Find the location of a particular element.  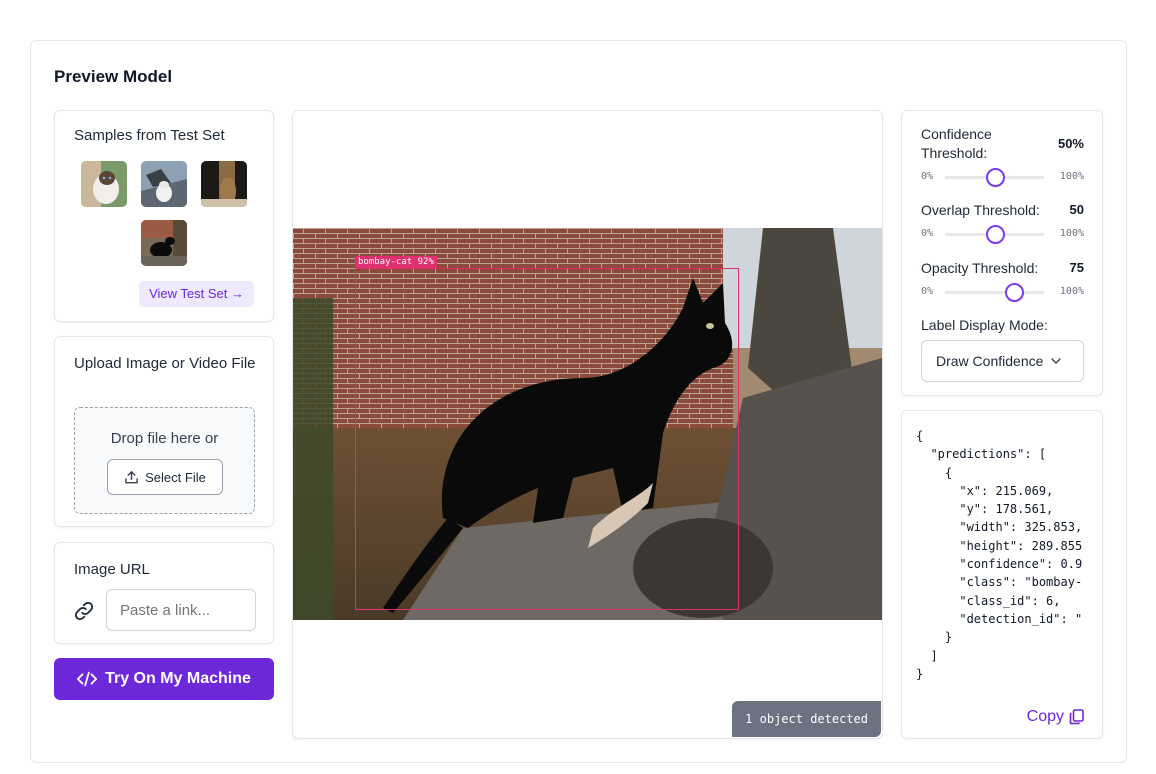

samples-title: Samples from Test Set is located at coordinates (149, 135).